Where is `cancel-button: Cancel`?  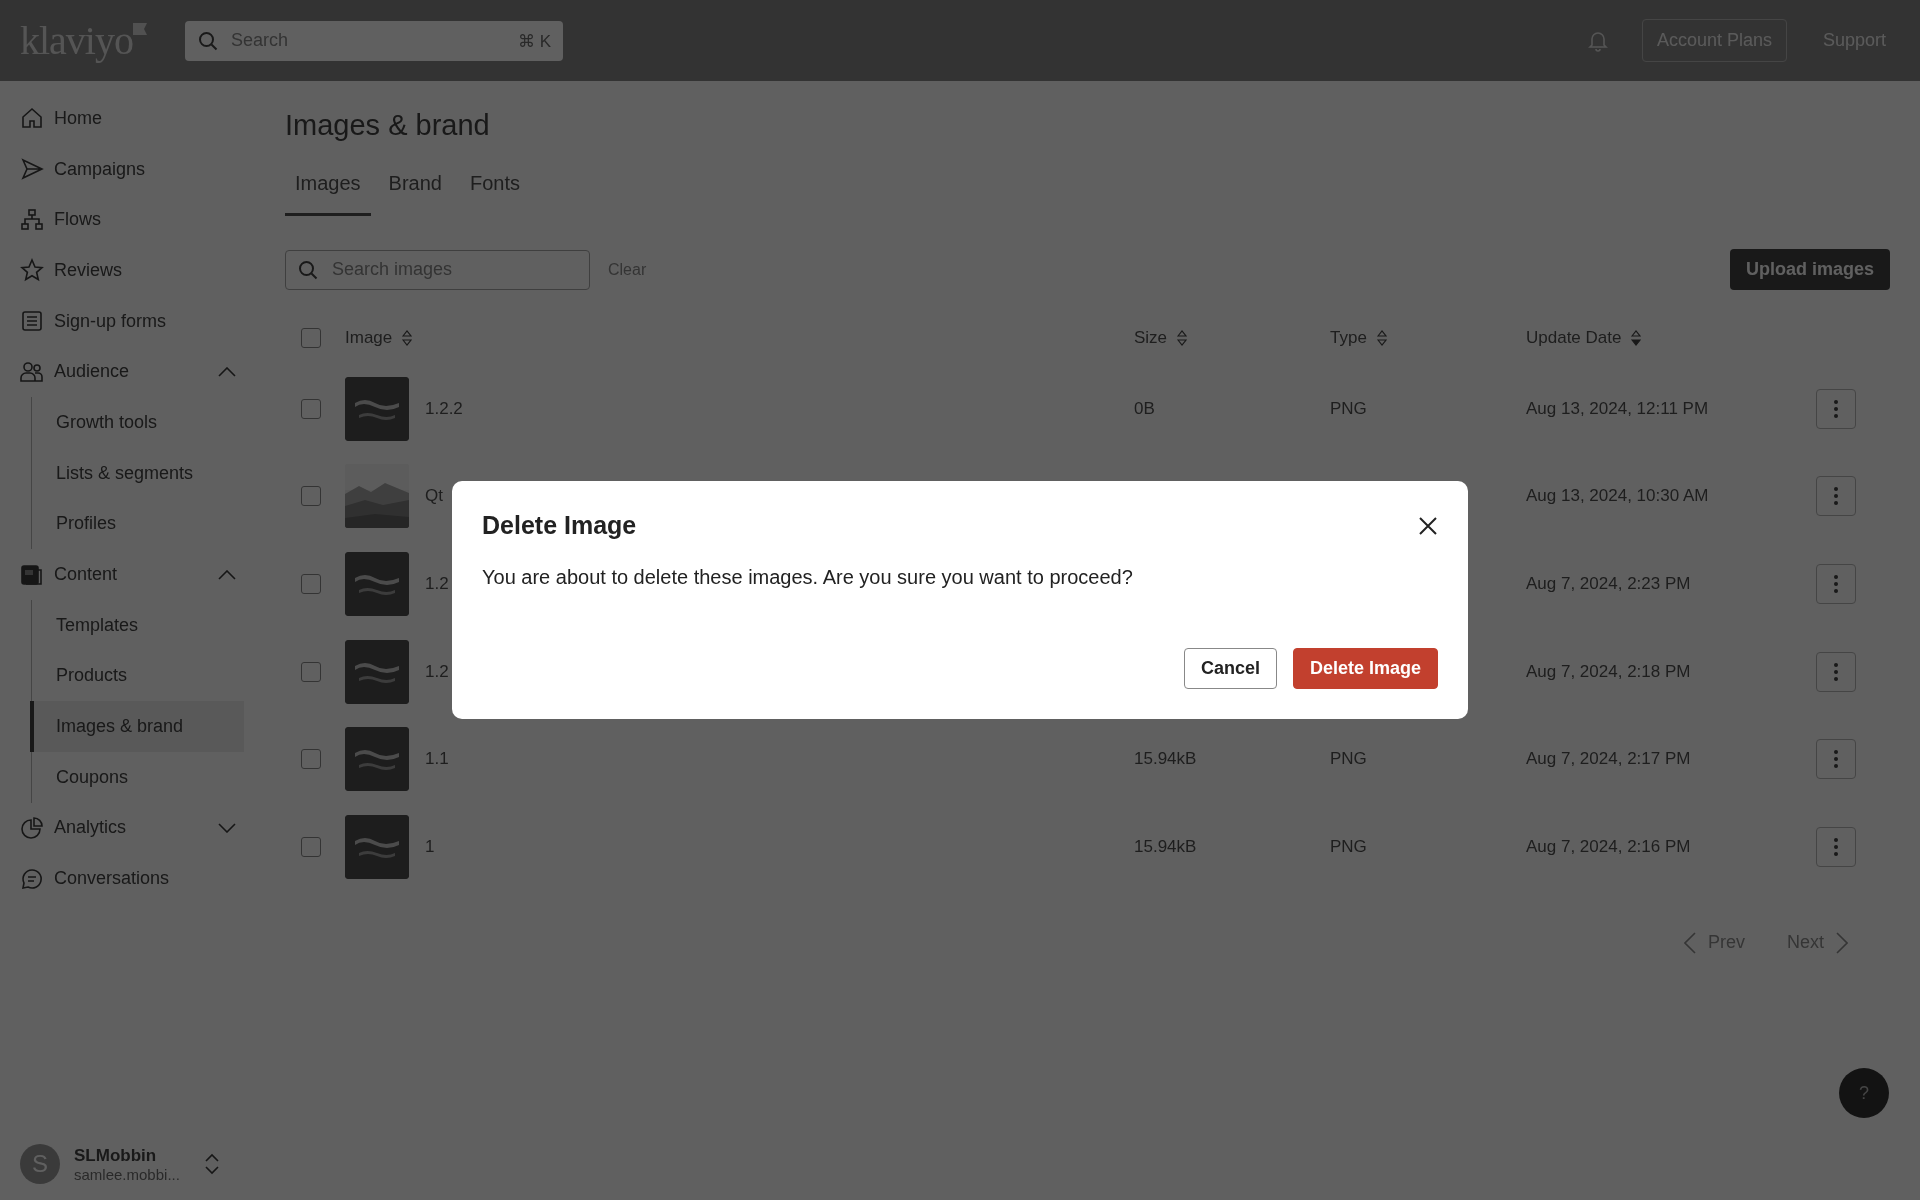 cancel-button: Cancel is located at coordinates (1230, 668).